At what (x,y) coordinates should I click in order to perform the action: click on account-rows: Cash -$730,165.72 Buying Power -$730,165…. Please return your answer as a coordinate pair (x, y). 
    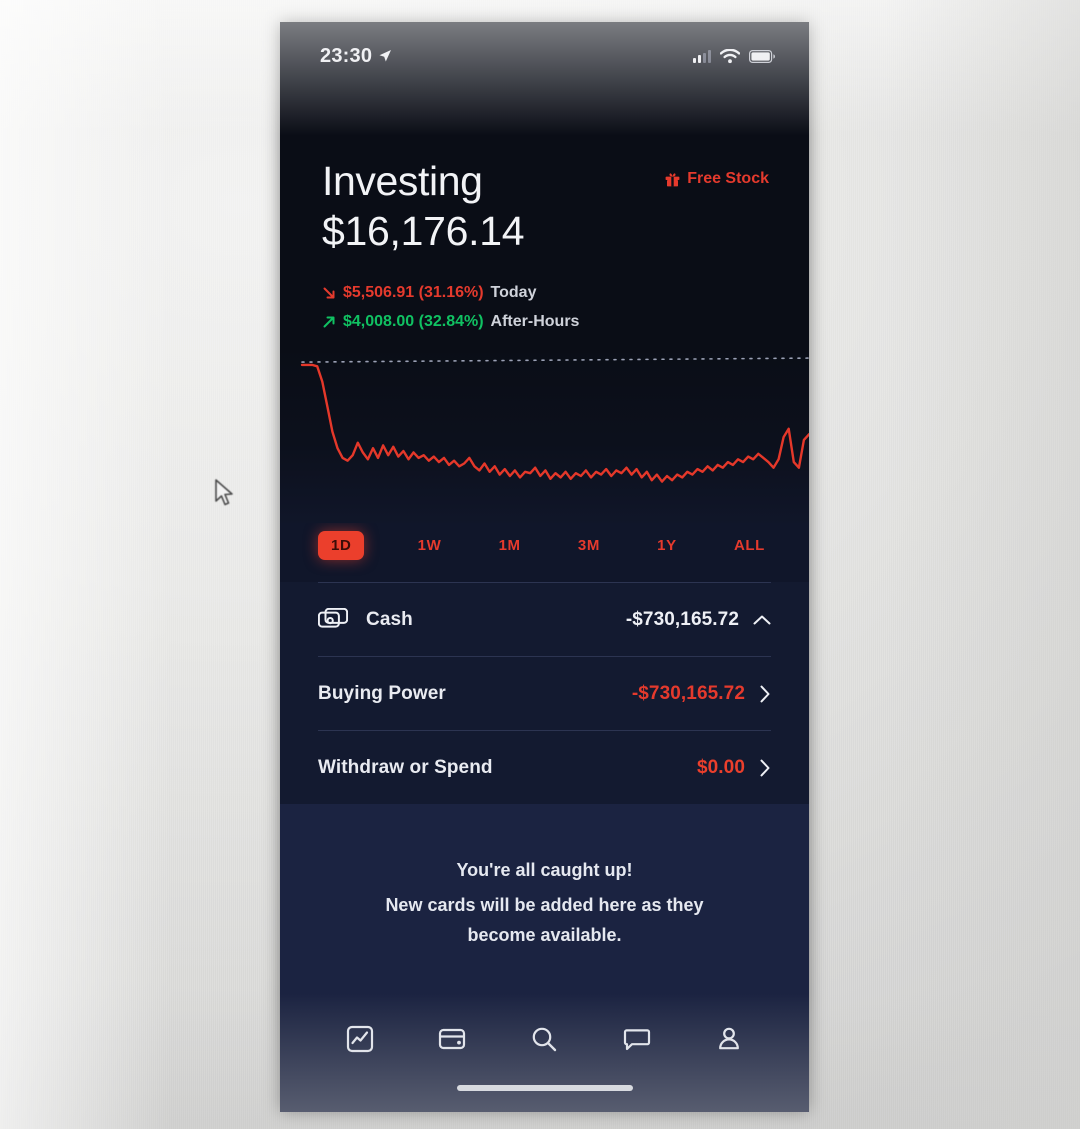
    Looking at the image, I should click on (544, 693).